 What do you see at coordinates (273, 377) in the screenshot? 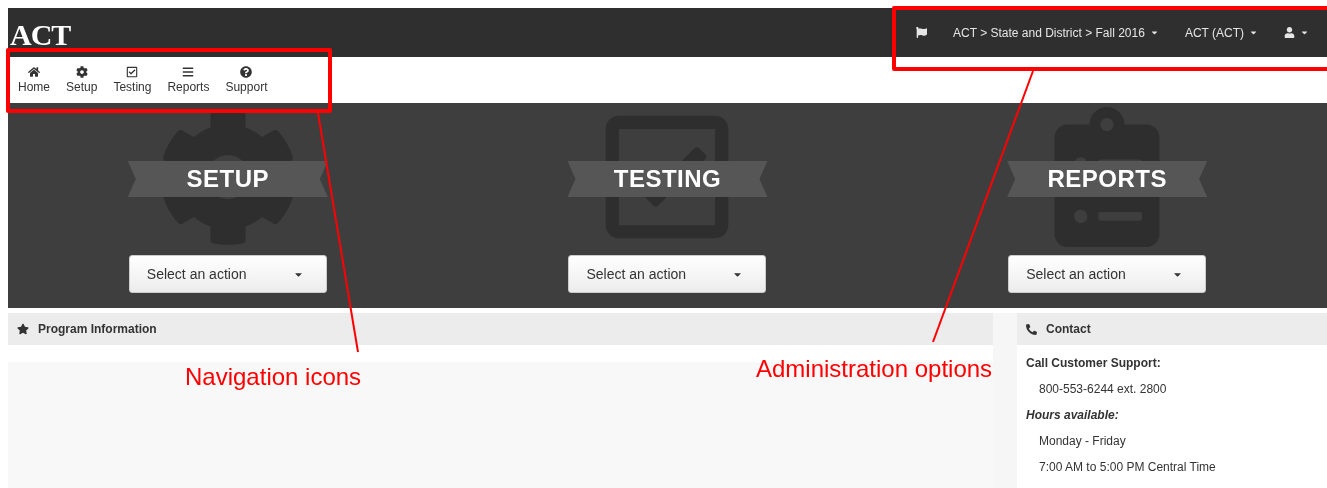
I see `callout-label: Navigation icons` at bounding box center [273, 377].